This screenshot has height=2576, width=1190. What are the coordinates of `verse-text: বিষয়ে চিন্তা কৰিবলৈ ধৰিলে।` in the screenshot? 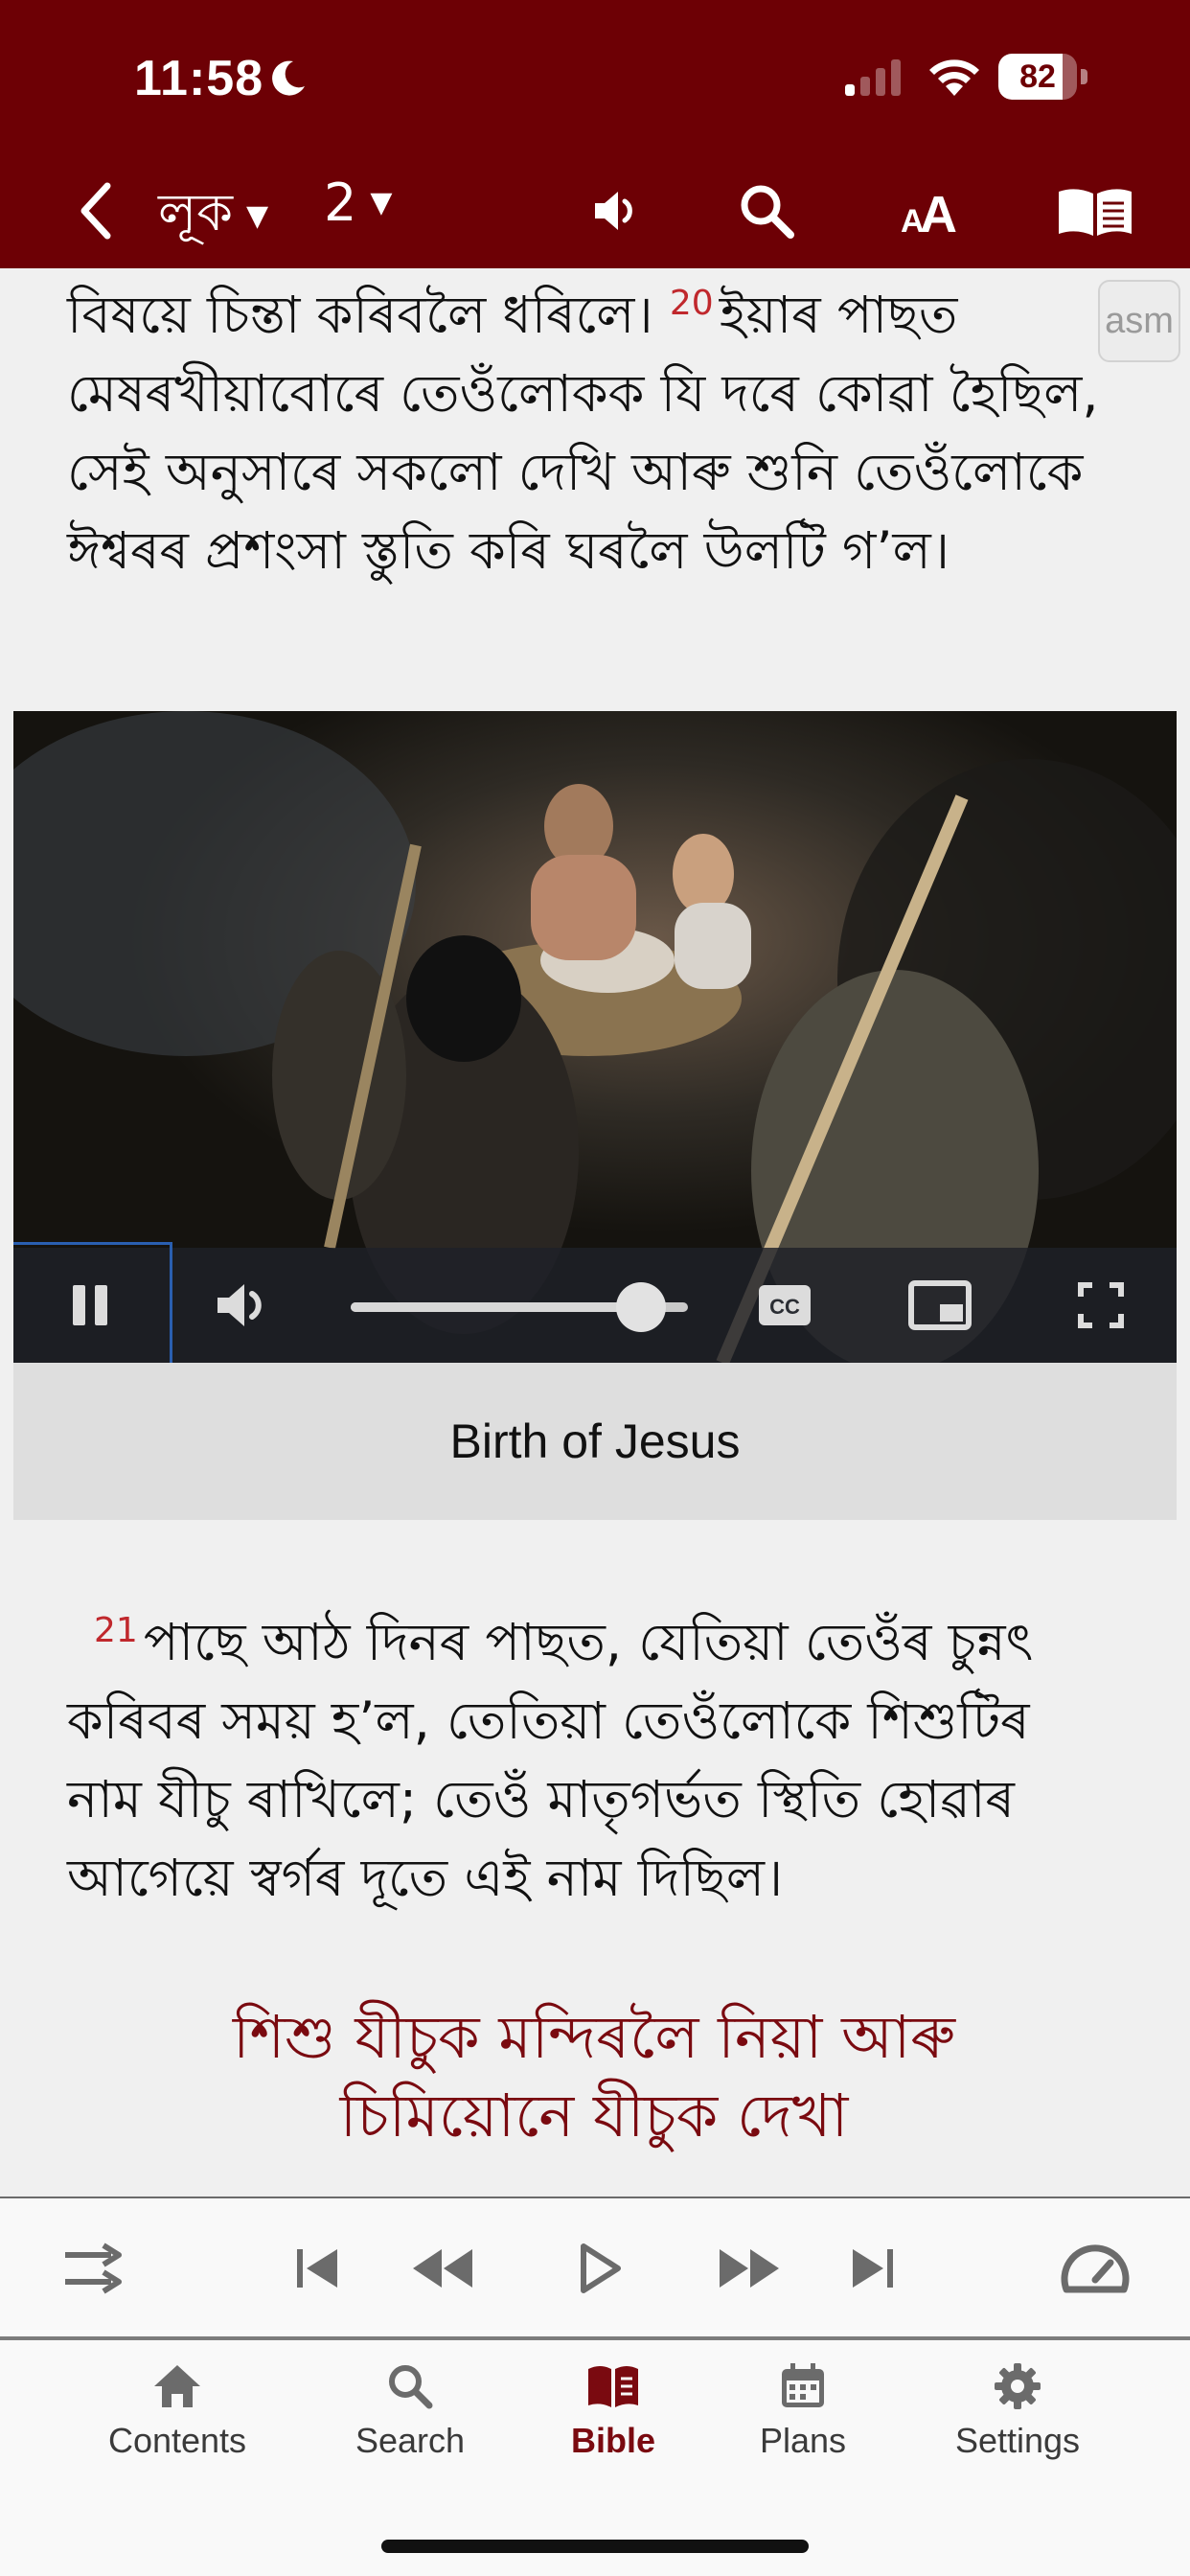 It's located at (360, 315).